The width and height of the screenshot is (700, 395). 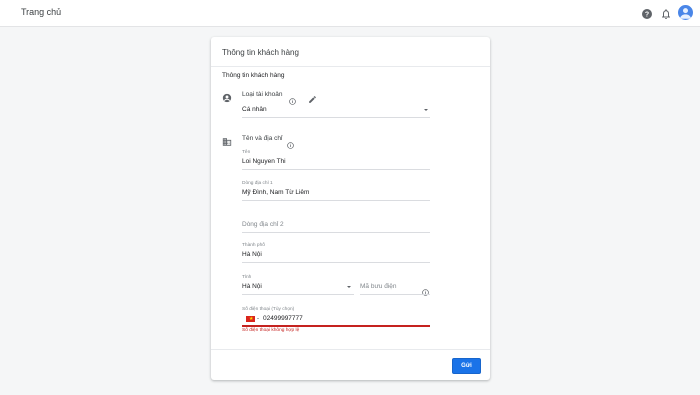 I want to click on card-header-divider, so click(x=350, y=66).